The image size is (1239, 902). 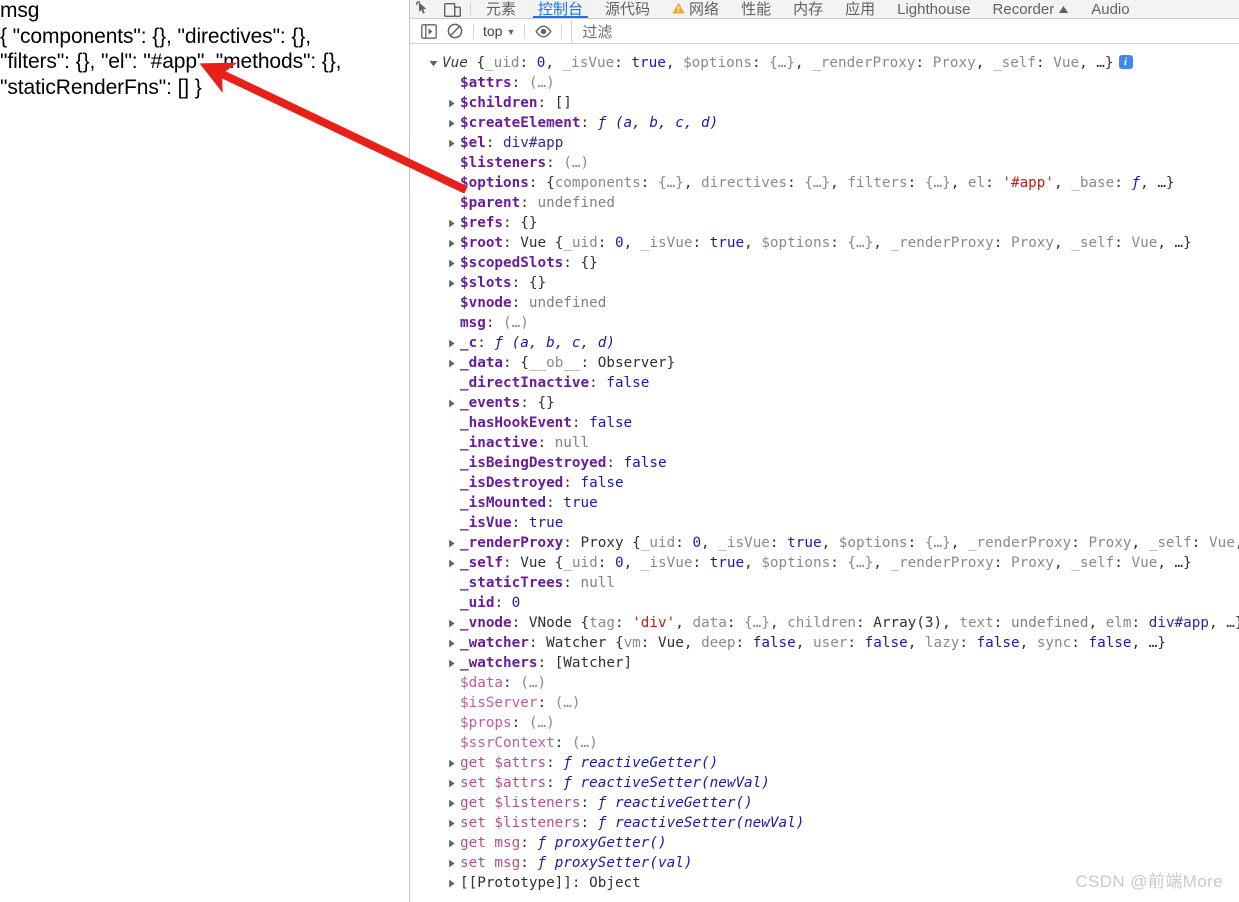 What do you see at coordinates (533, 463) in the screenshot?
I see `console-token: _isBeingDestroyed` at bounding box center [533, 463].